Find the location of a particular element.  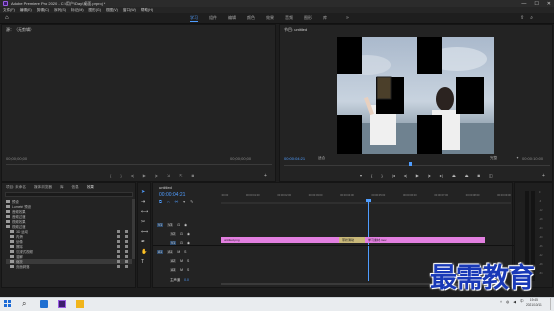

menu-window: 窗口(W) is located at coordinates (129, 10).